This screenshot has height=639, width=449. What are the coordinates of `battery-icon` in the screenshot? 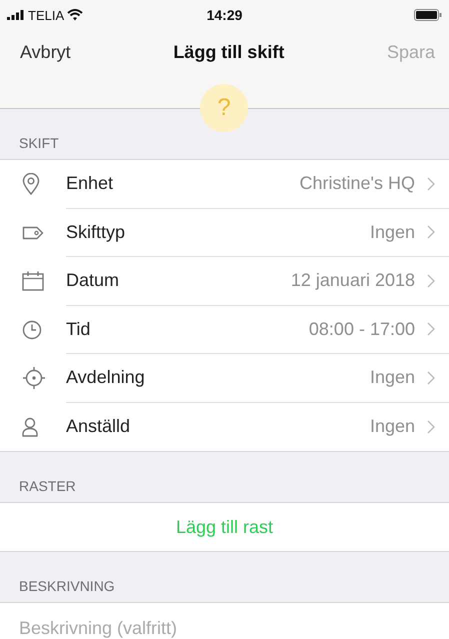 It's located at (428, 15).